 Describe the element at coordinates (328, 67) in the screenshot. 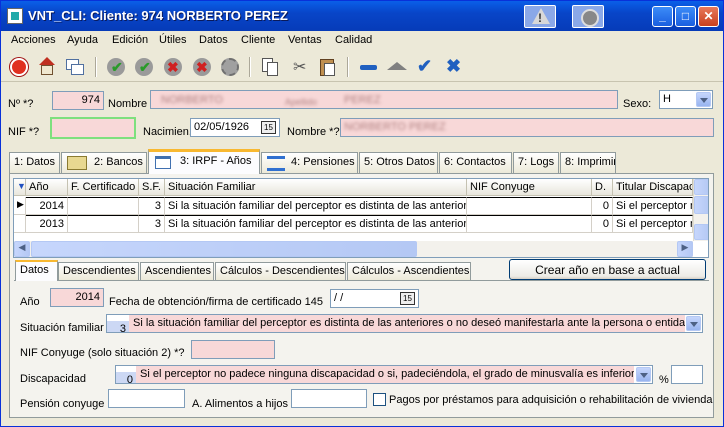

I see `paste-icon` at that location.